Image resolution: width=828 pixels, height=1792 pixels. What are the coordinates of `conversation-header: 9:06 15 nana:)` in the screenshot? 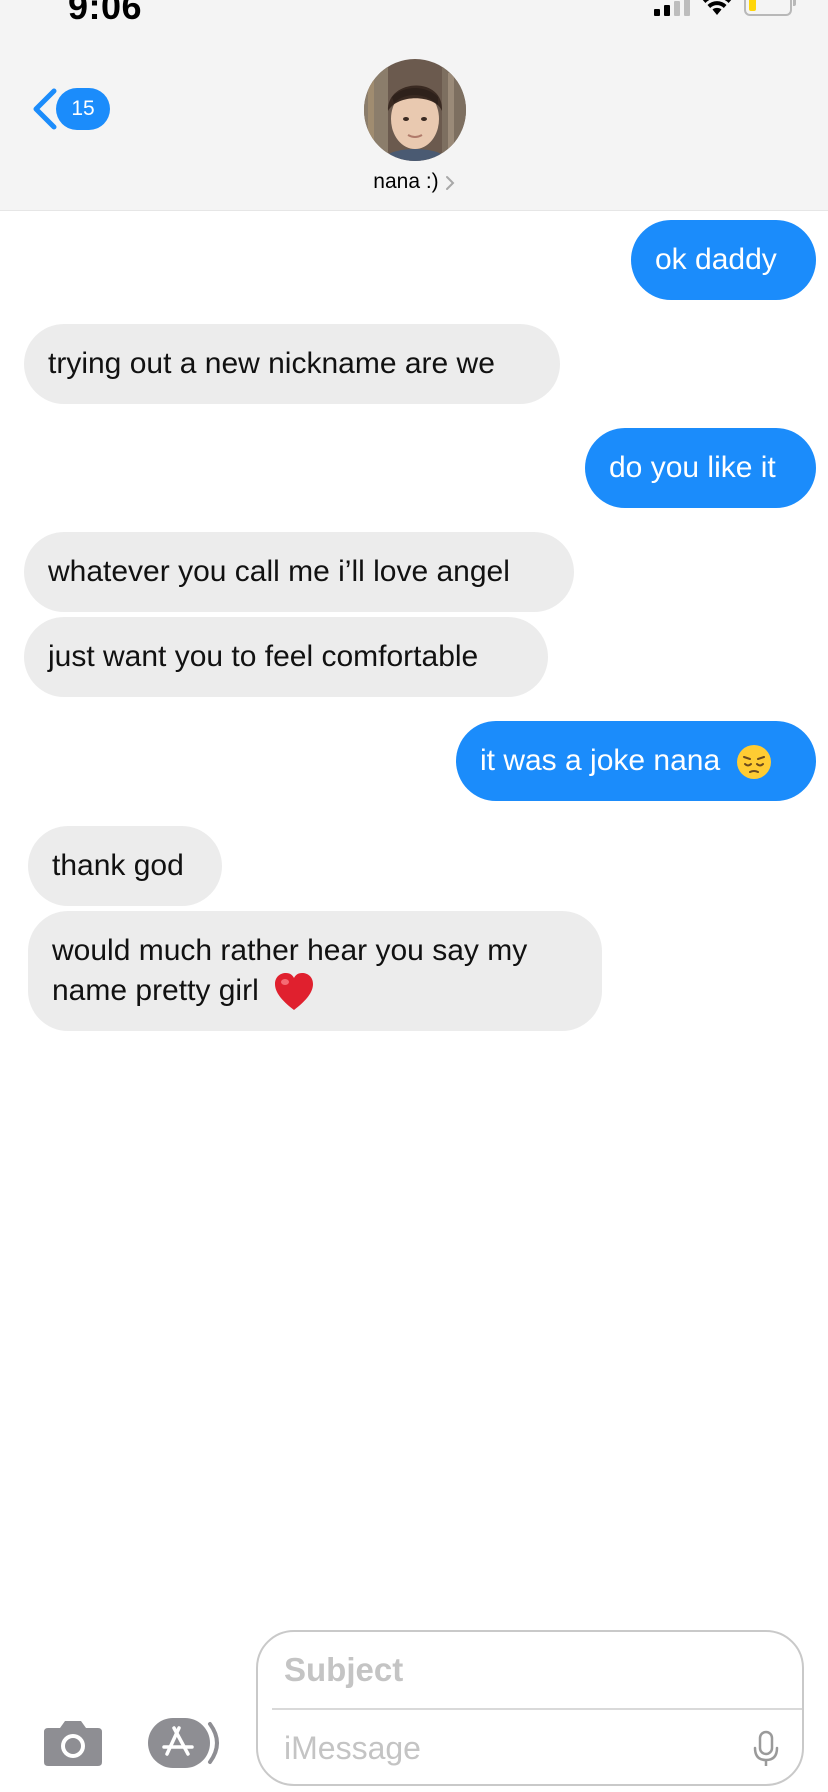 It's located at (414, 105).